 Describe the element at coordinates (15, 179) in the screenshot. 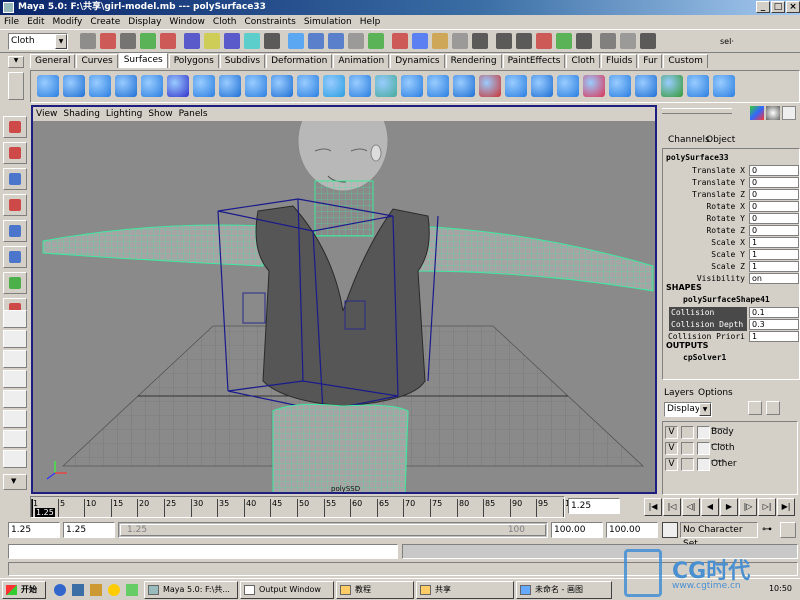

I see `paint-select-icon` at that location.